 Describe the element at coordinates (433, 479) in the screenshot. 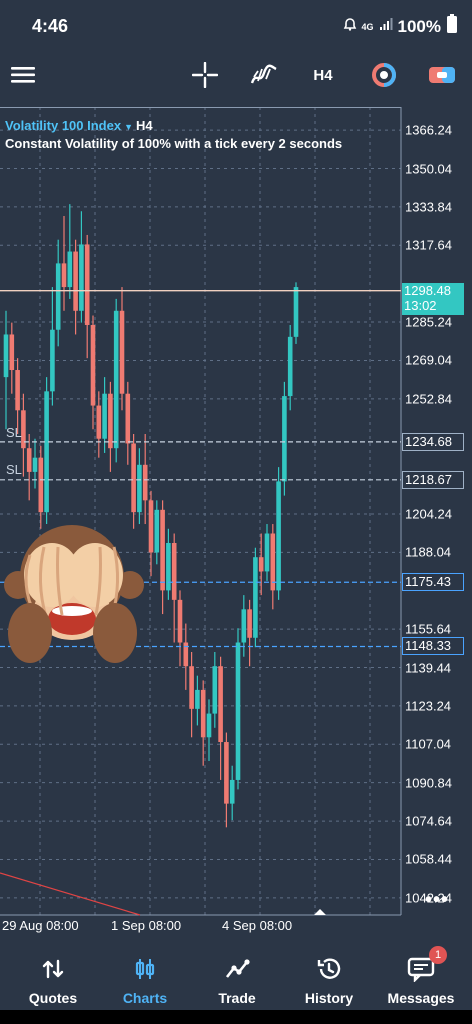

I see `sl-price-tag: 1218.67` at that location.